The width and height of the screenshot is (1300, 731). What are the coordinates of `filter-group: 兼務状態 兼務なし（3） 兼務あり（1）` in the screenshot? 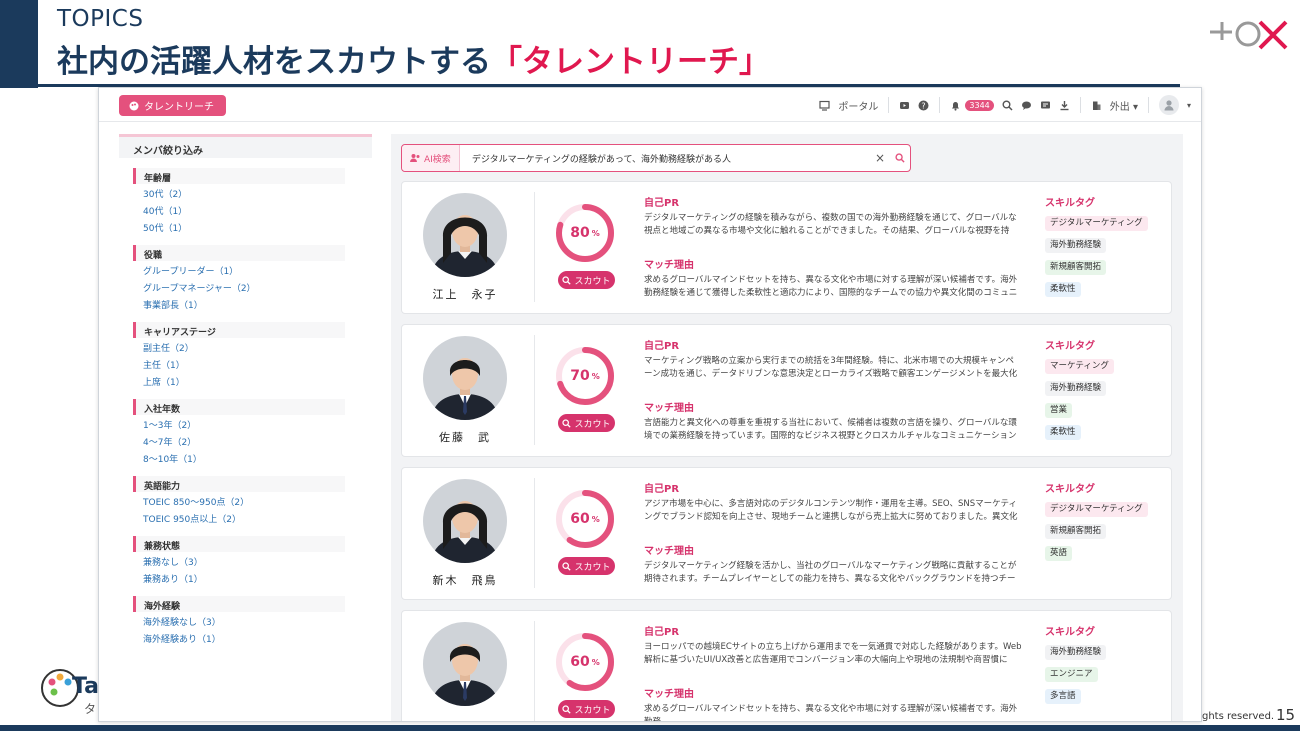 It's located at (239, 561).